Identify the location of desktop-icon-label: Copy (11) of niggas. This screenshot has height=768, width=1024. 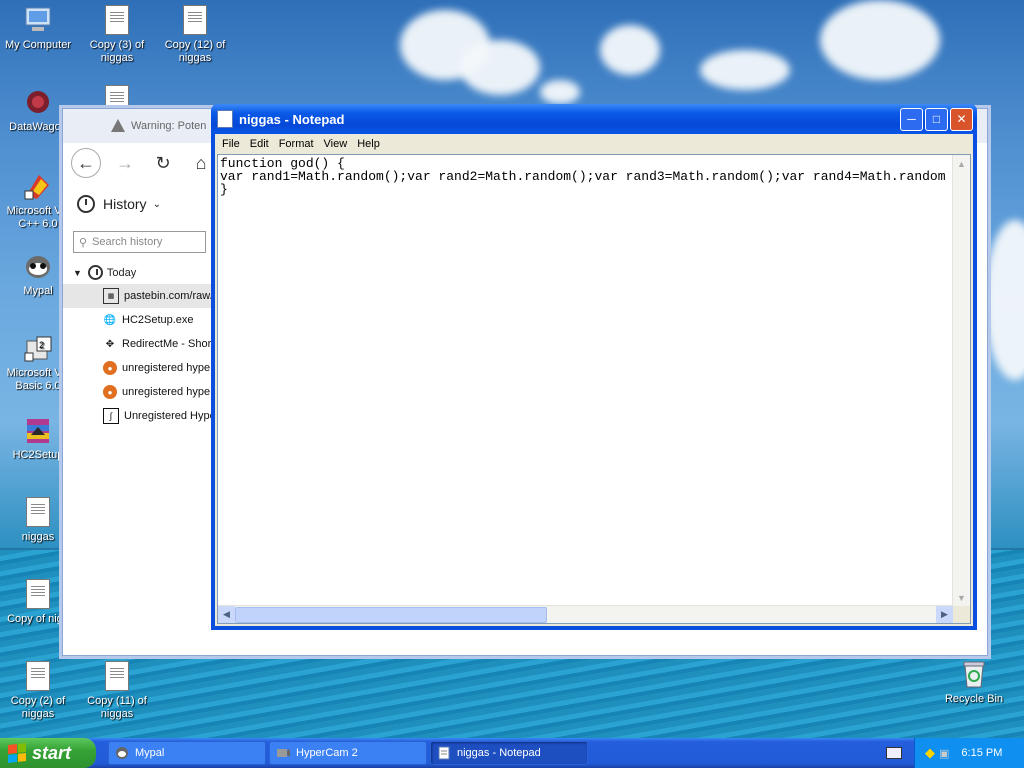
(117, 707).